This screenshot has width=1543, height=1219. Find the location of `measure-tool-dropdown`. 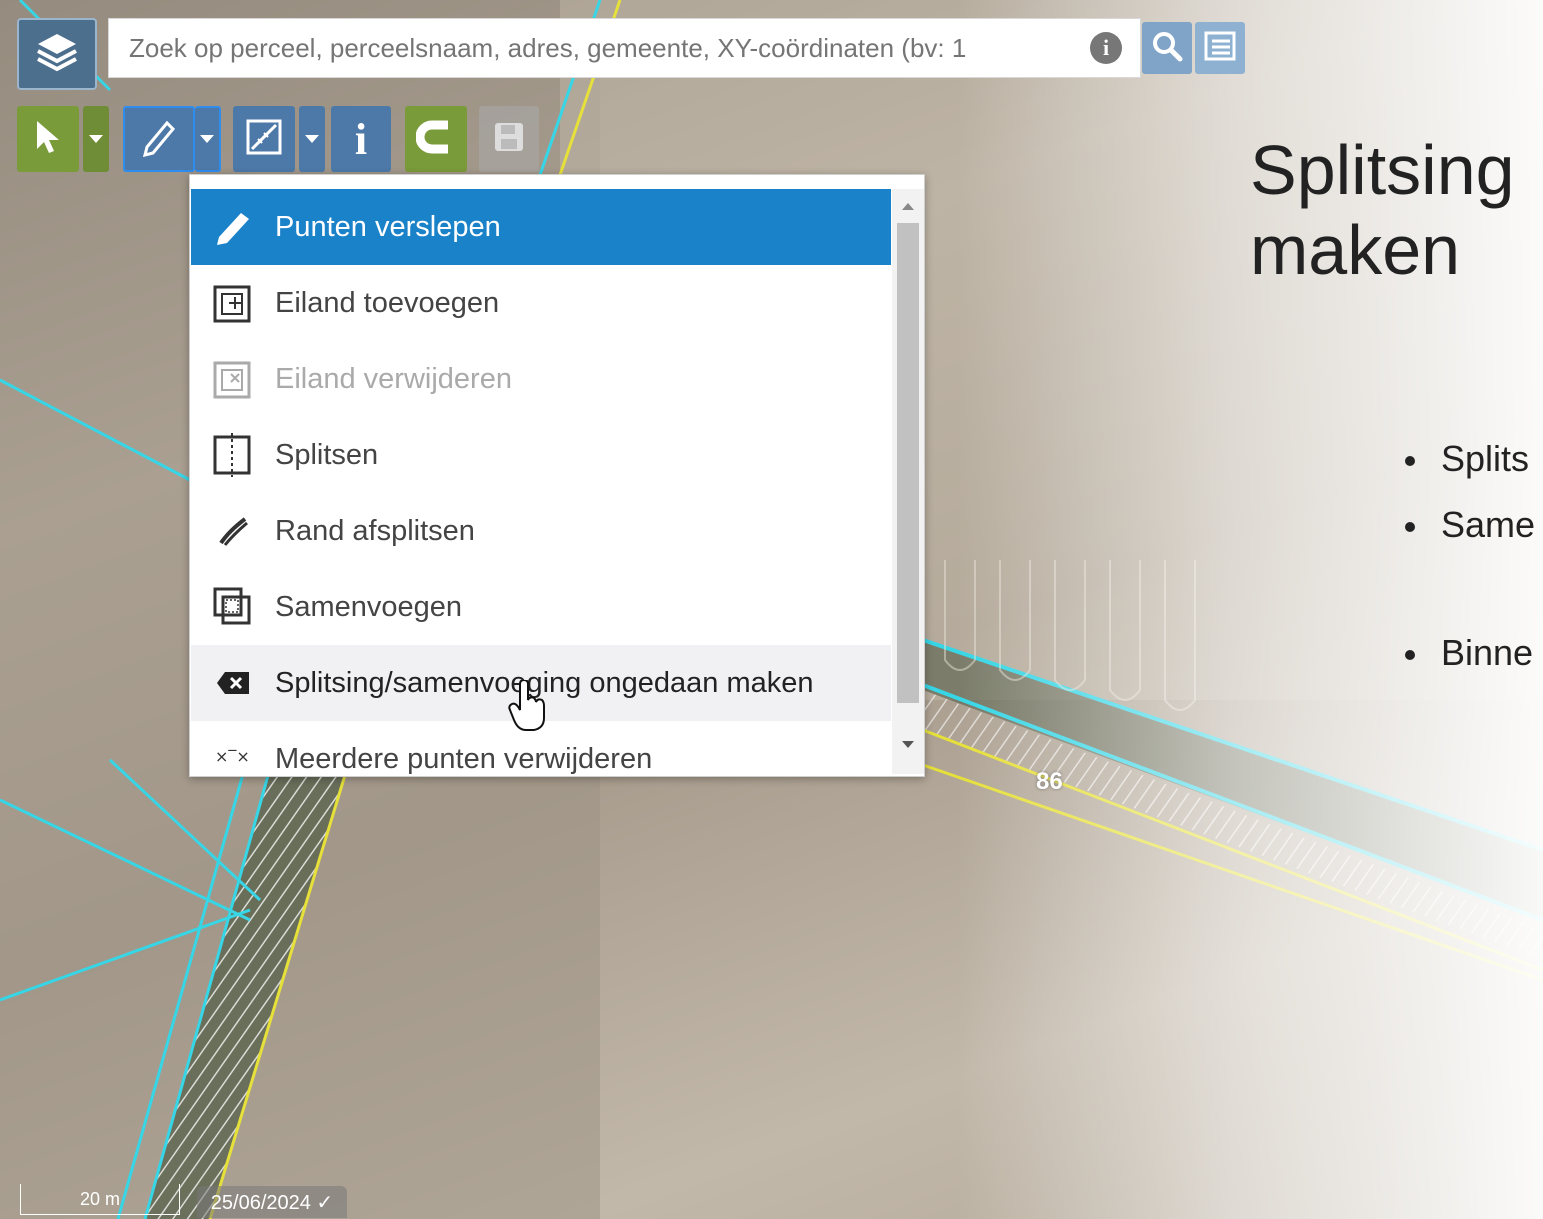

measure-tool-dropdown is located at coordinates (312, 139).